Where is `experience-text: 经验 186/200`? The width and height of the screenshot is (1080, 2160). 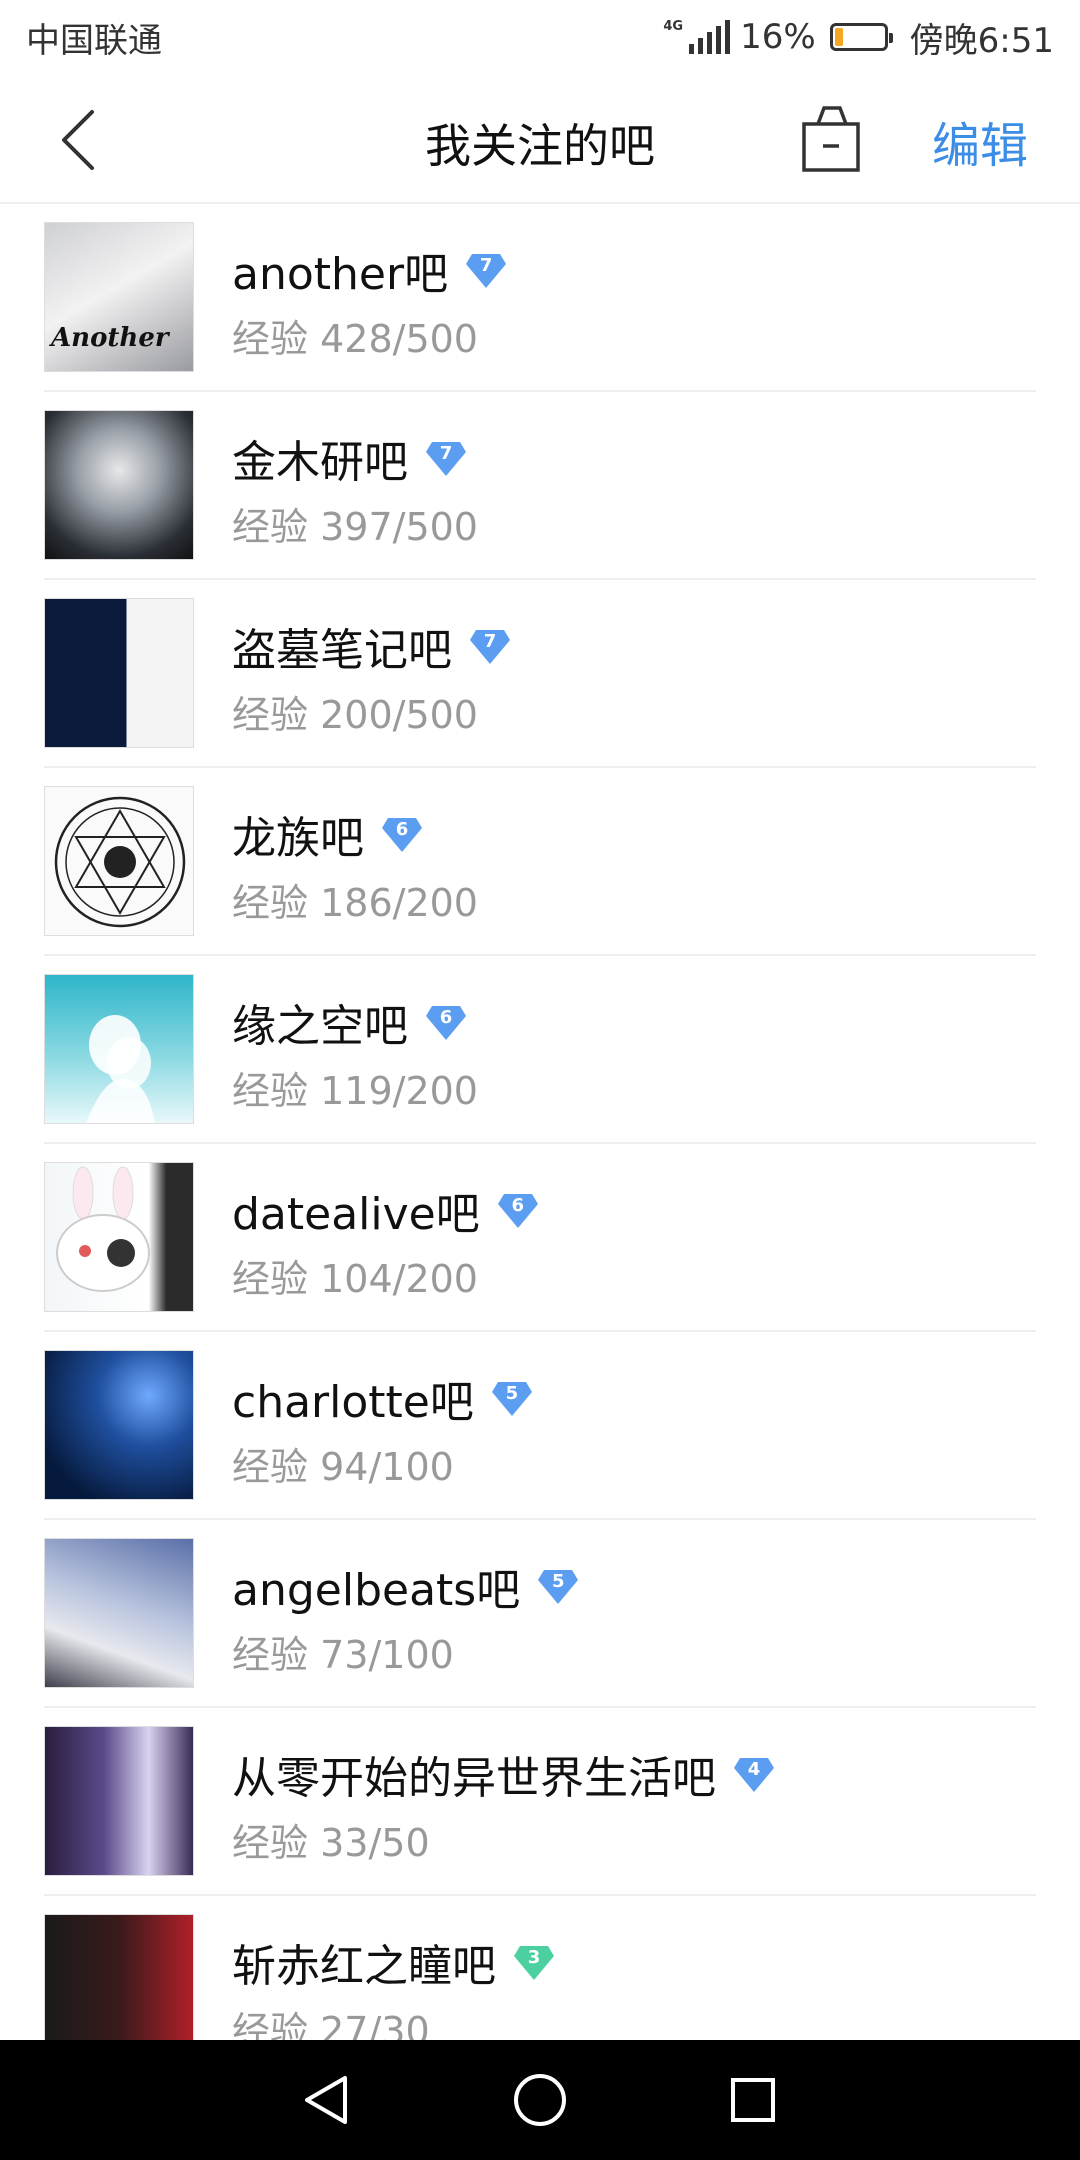
experience-text: 经验 186/200 is located at coordinates (355, 903).